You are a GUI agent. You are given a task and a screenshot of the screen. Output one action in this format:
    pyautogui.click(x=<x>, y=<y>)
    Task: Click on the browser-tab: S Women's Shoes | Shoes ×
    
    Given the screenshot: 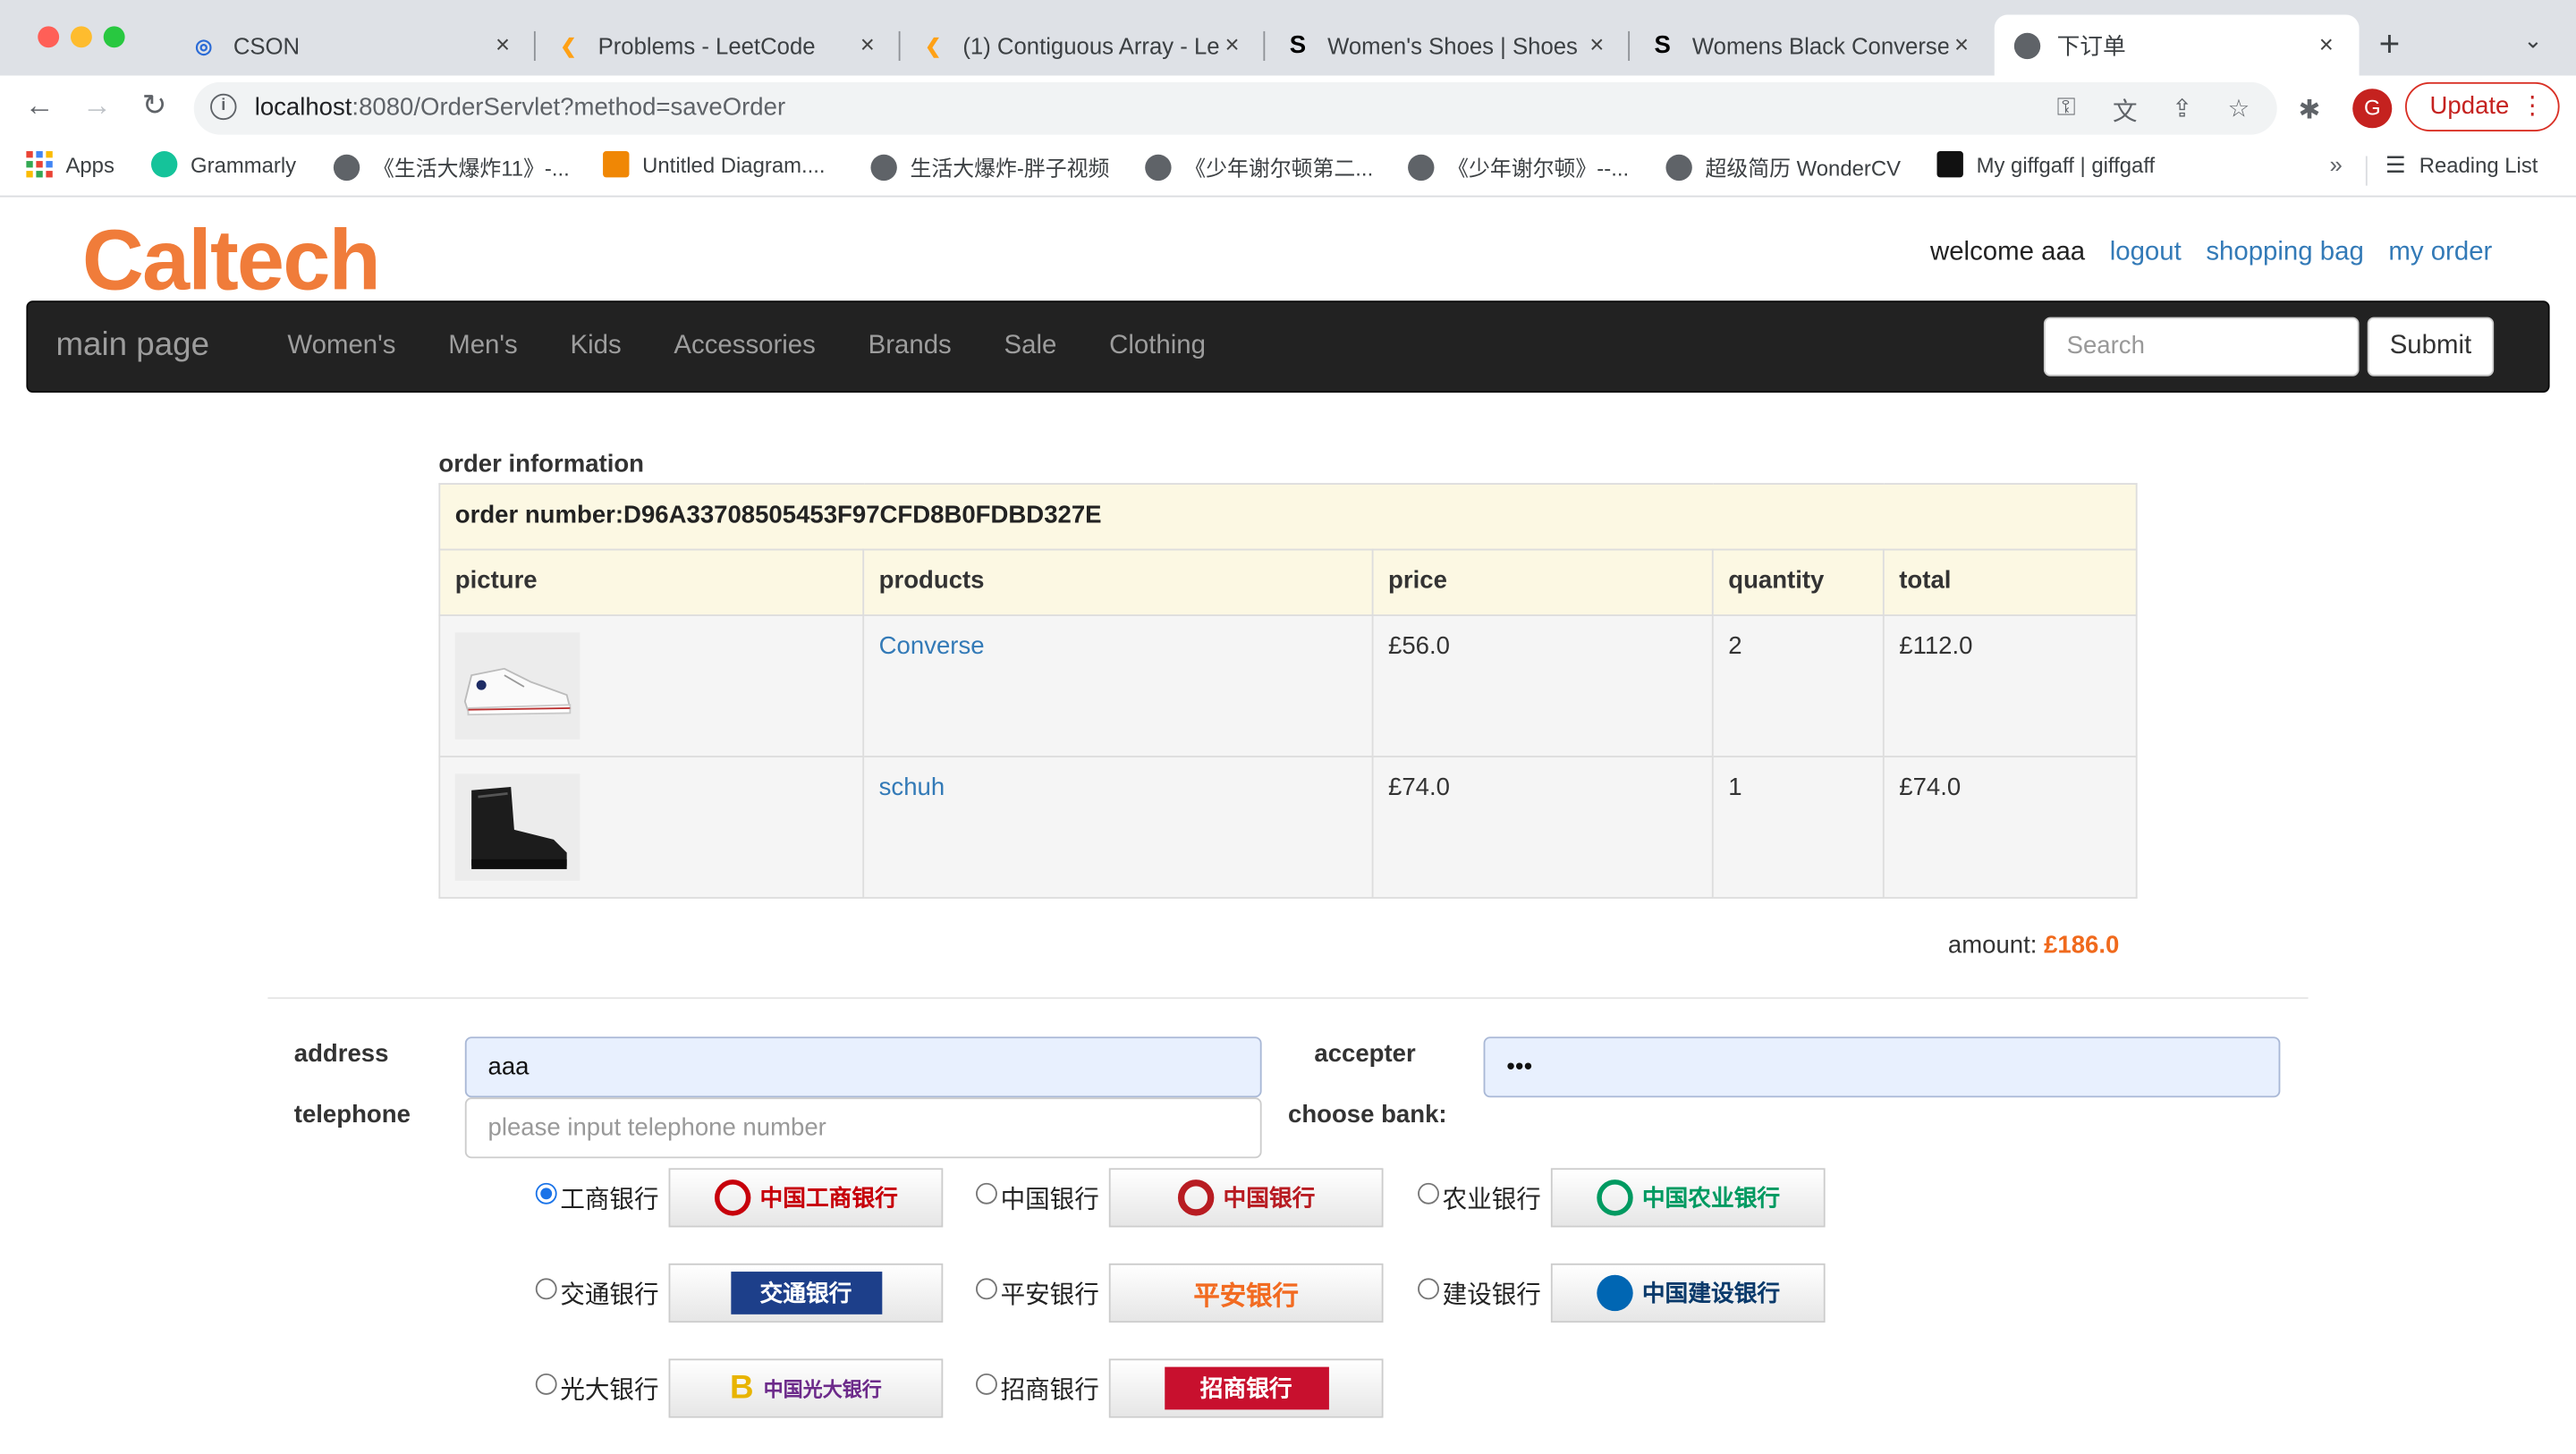 What is the action you would take?
    pyautogui.click(x=1448, y=46)
    